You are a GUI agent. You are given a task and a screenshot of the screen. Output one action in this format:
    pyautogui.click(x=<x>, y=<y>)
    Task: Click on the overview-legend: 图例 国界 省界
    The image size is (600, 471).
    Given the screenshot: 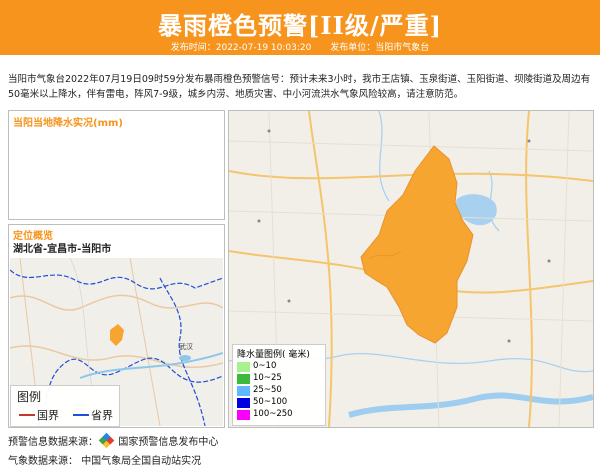 What is the action you would take?
    pyautogui.click(x=65, y=406)
    